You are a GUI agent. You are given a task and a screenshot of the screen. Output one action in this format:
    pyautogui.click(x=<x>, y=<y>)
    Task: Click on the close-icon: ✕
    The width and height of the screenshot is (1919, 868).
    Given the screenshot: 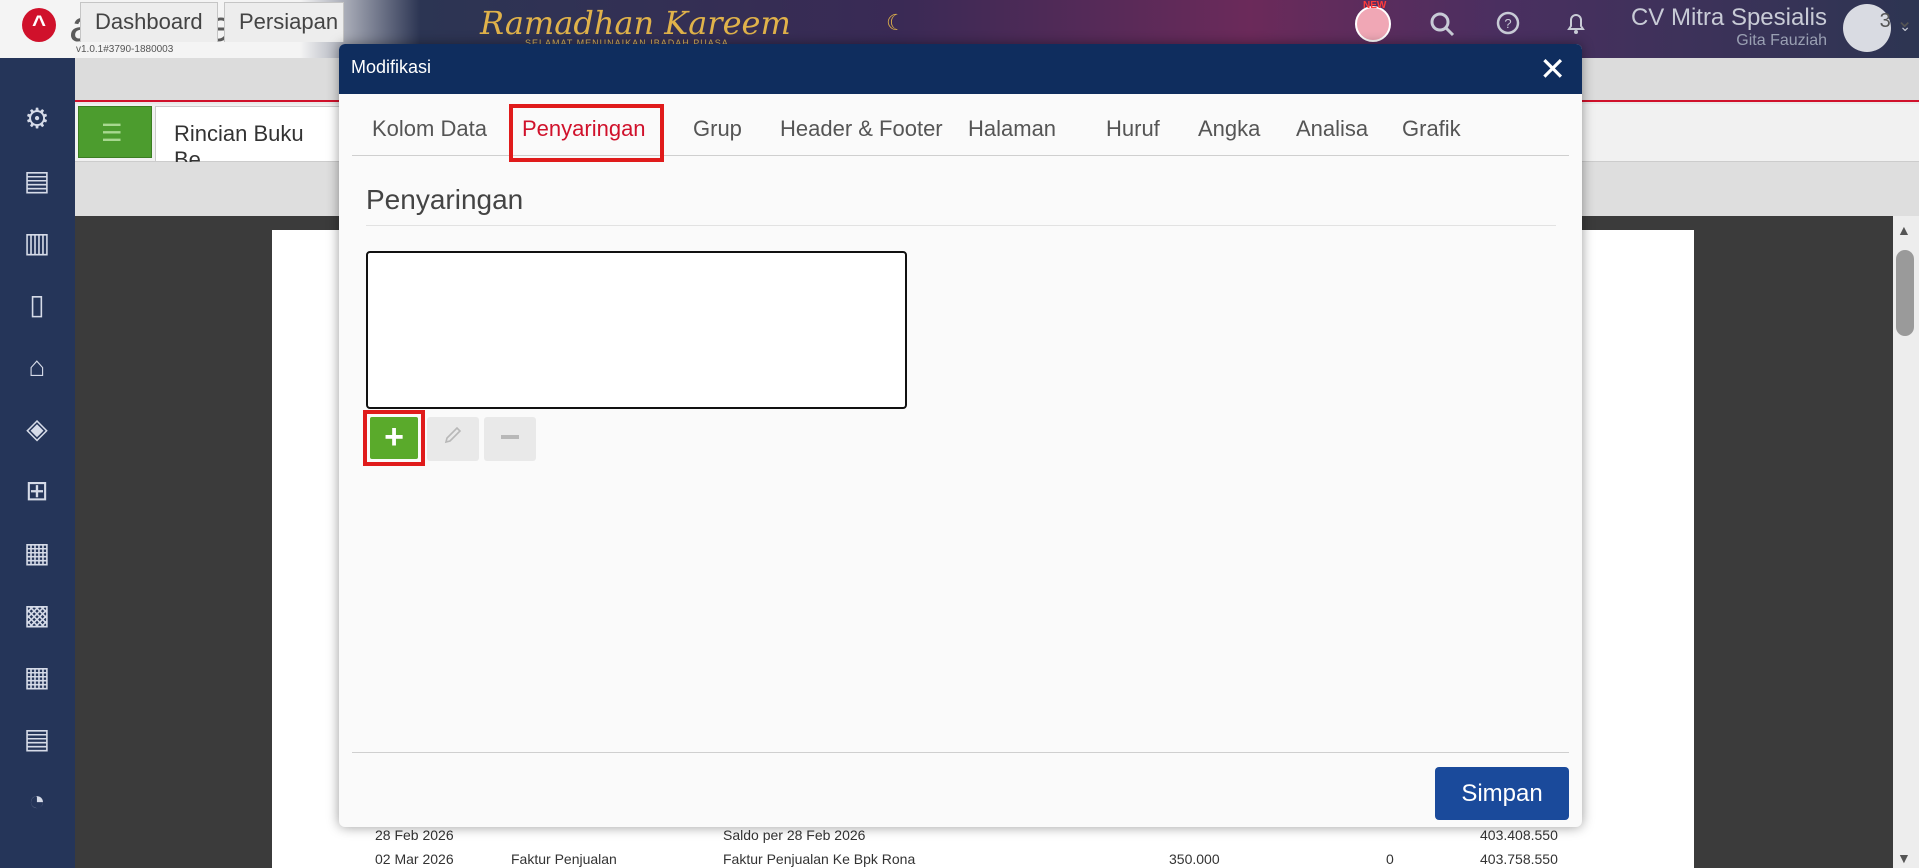 What is the action you would take?
    pyautogui.click(x=1552, y=69)
    